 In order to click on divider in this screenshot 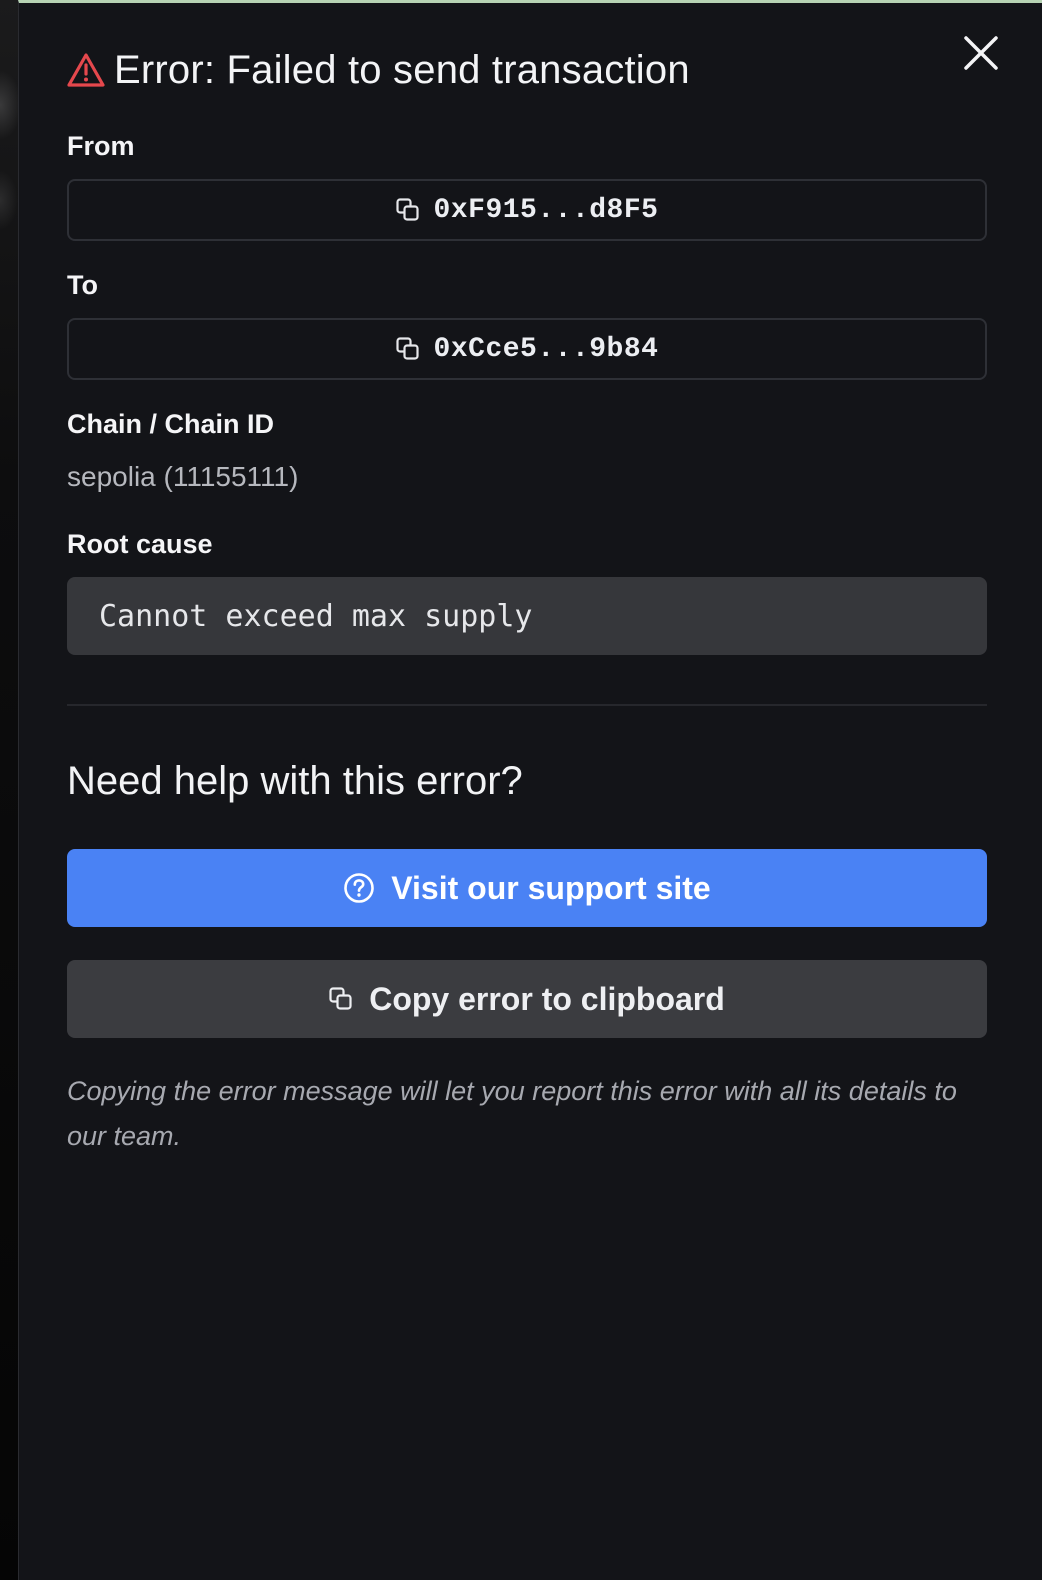, I will do `click(527, 705)`.